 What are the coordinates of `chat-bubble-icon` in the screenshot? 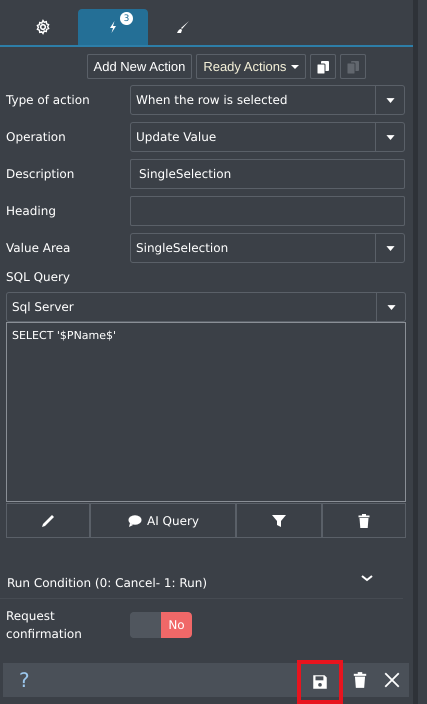 It's located at (134, 520).